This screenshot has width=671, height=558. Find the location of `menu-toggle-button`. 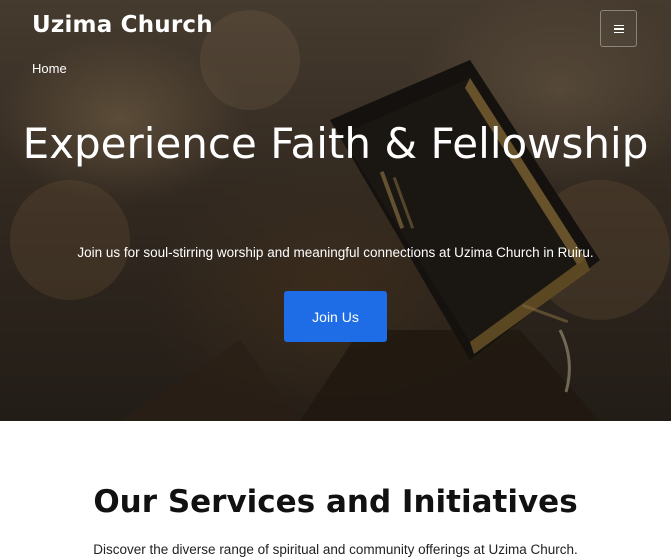

menu-toggle-button is located at coordinates (618, 28).